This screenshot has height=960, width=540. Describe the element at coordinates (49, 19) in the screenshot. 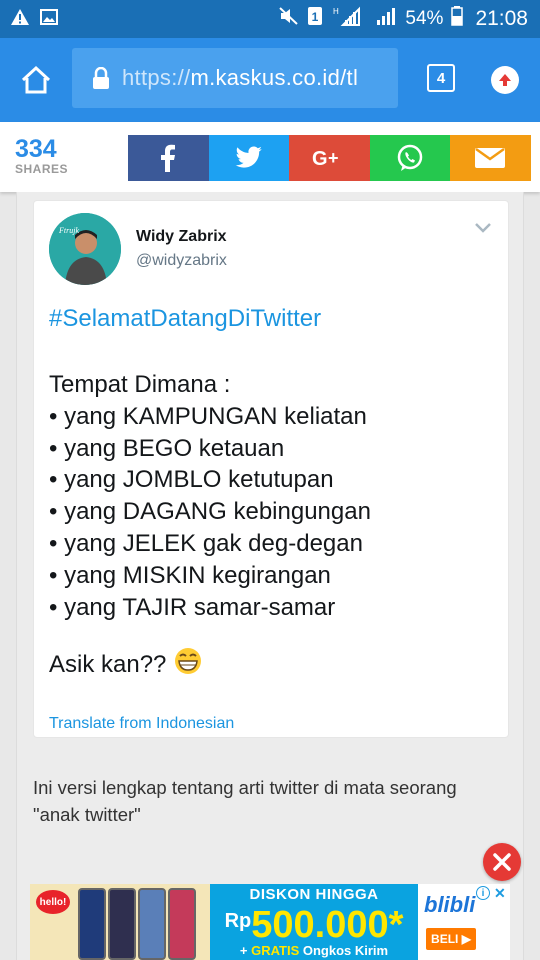

I see `image-icon` at that location.